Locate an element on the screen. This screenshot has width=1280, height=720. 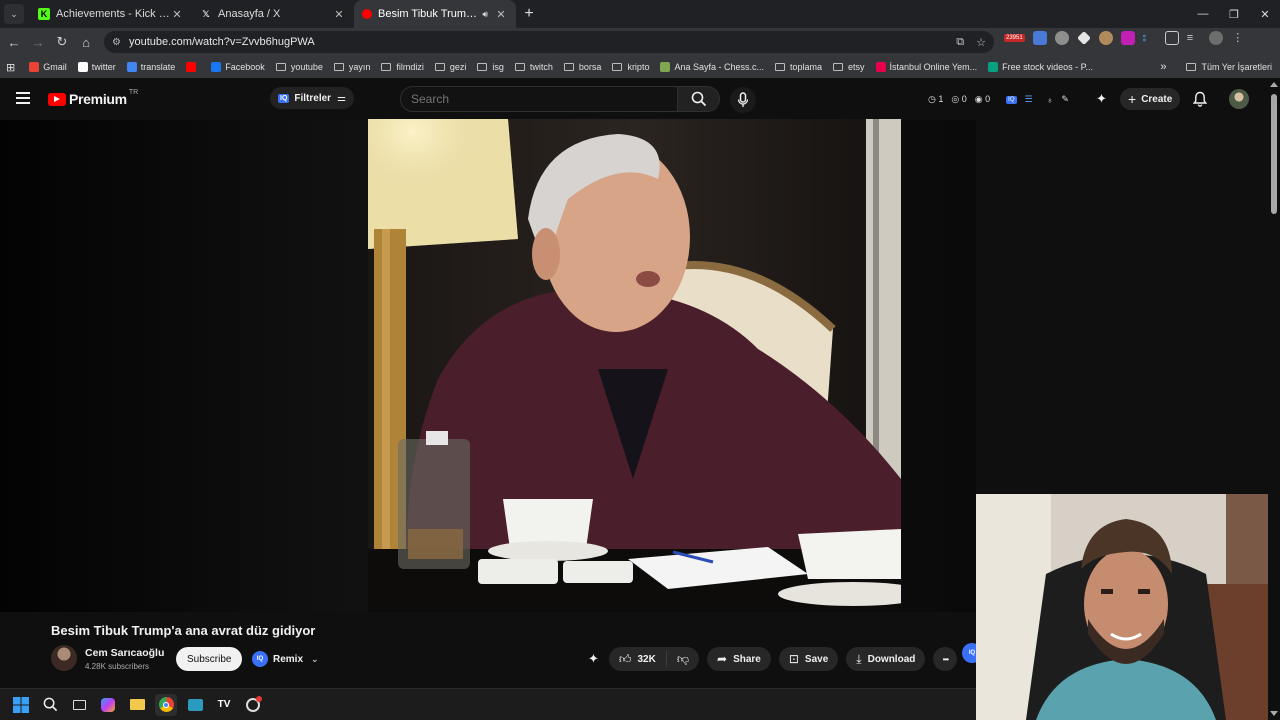
forward-icon: → is located at coordinates (38, 42).